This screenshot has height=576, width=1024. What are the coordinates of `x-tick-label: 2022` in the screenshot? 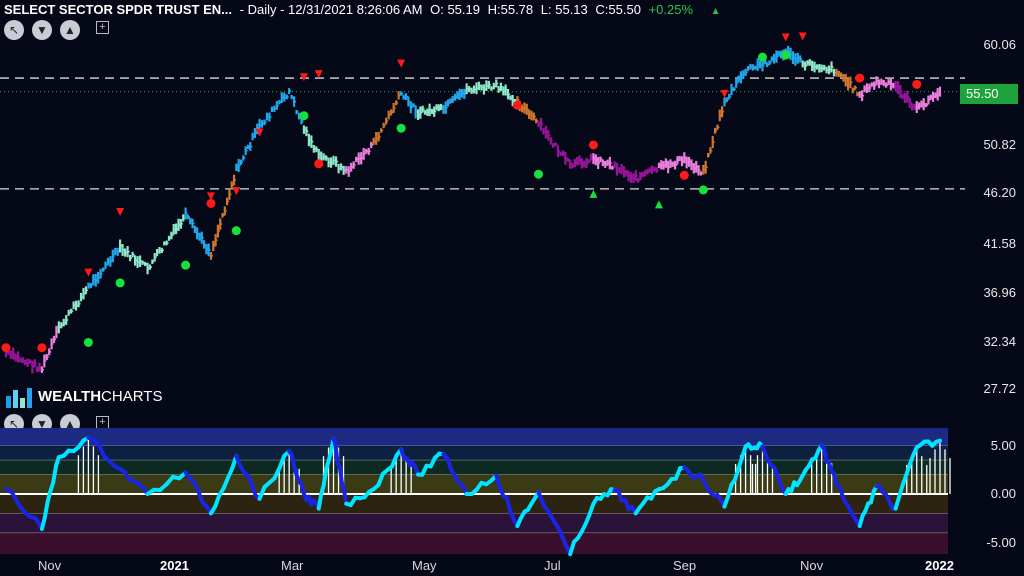 It's located at (939, 565).